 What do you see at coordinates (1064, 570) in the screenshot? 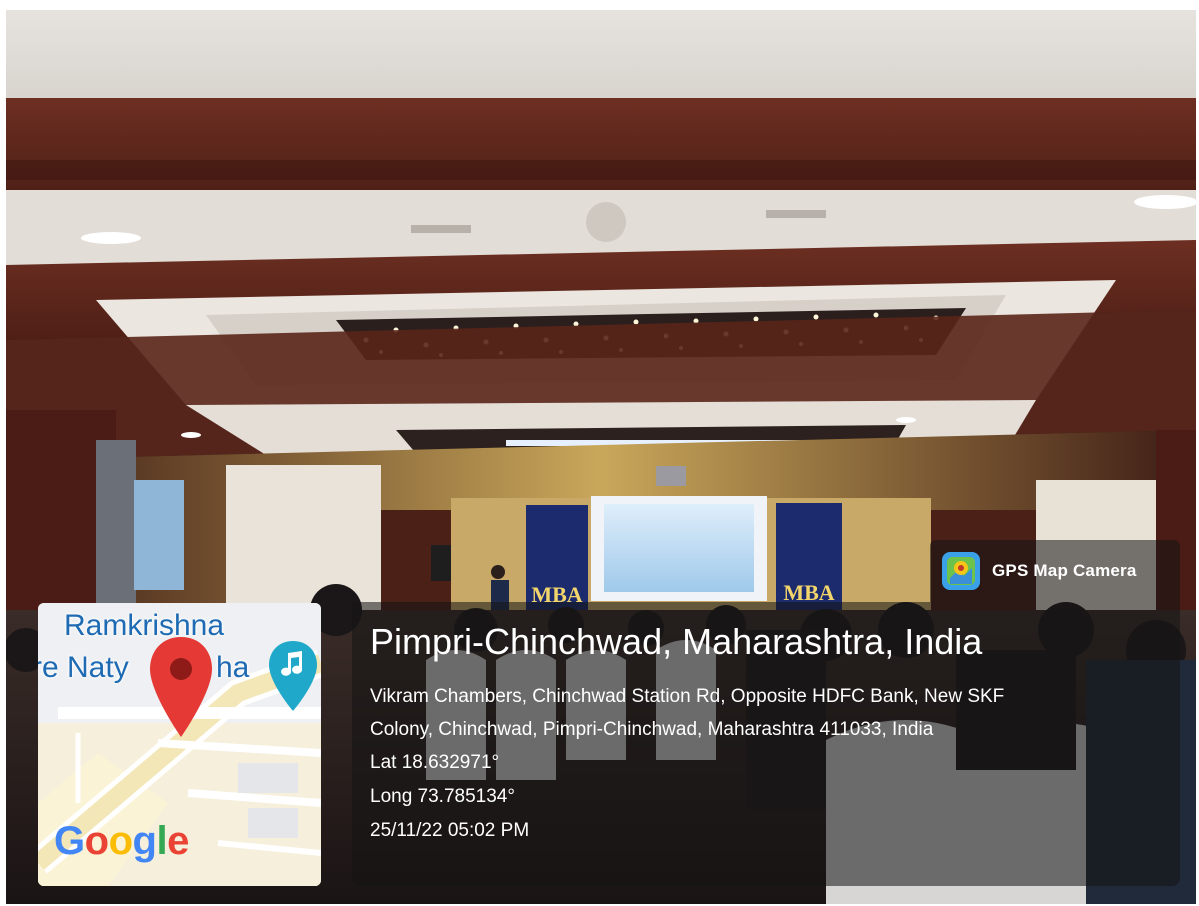
I see `gps-map-camera-label: GPS Map Camera` at bounding box center [1064, 570].